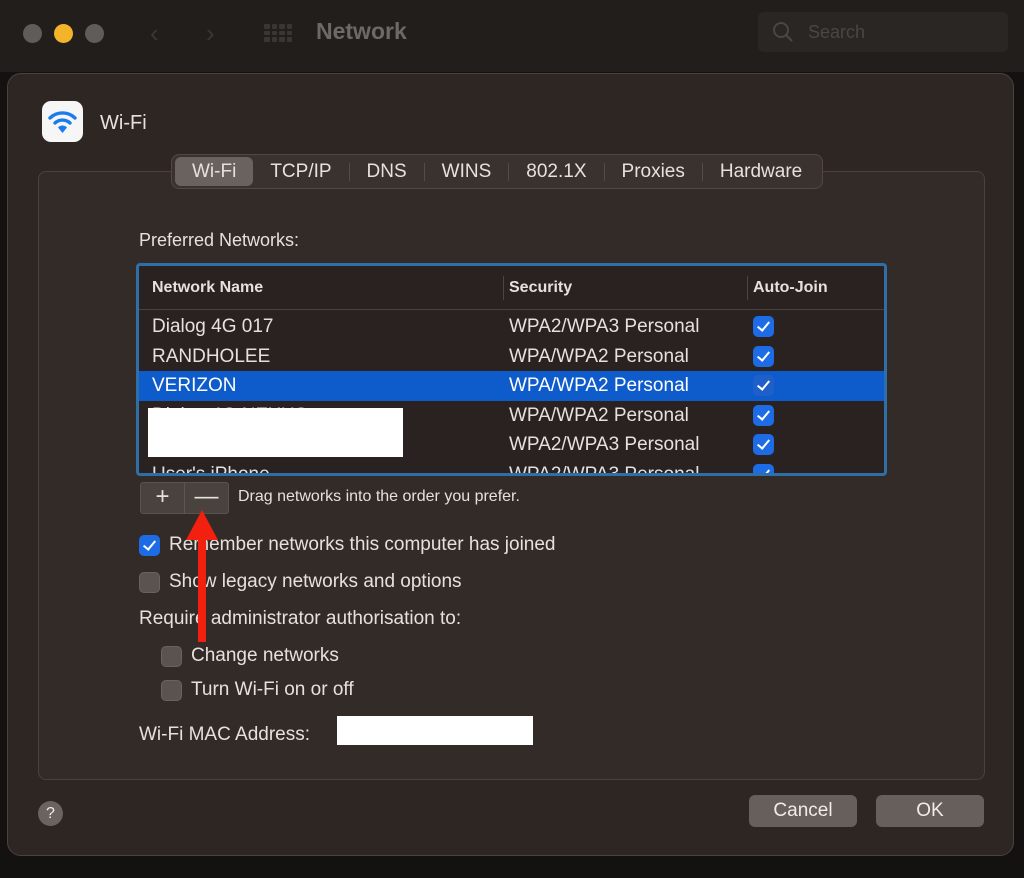 The image size is (1024, 878). What do you see at coordinates (556, 171) in the screenshot?
I see `tab-8021x: 802.1X` at bounding box center [556, 171].